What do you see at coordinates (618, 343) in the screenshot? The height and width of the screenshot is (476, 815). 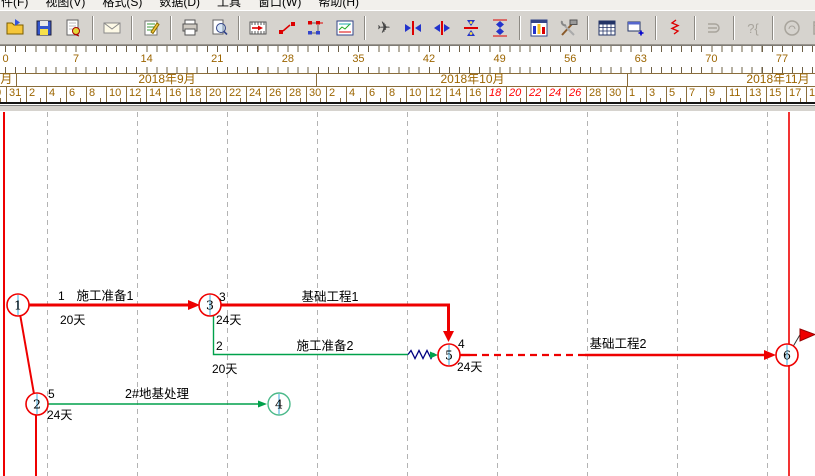 I see `task-name: 基础工程2` at bounding box center [618, 343].